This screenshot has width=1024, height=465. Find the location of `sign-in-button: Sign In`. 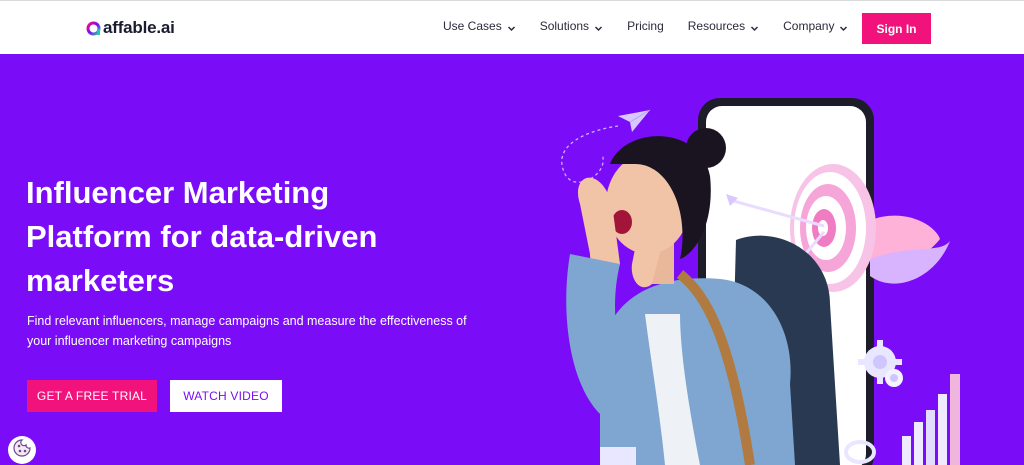

sign-in-button: Sign In is located at coordinates (896, 28).